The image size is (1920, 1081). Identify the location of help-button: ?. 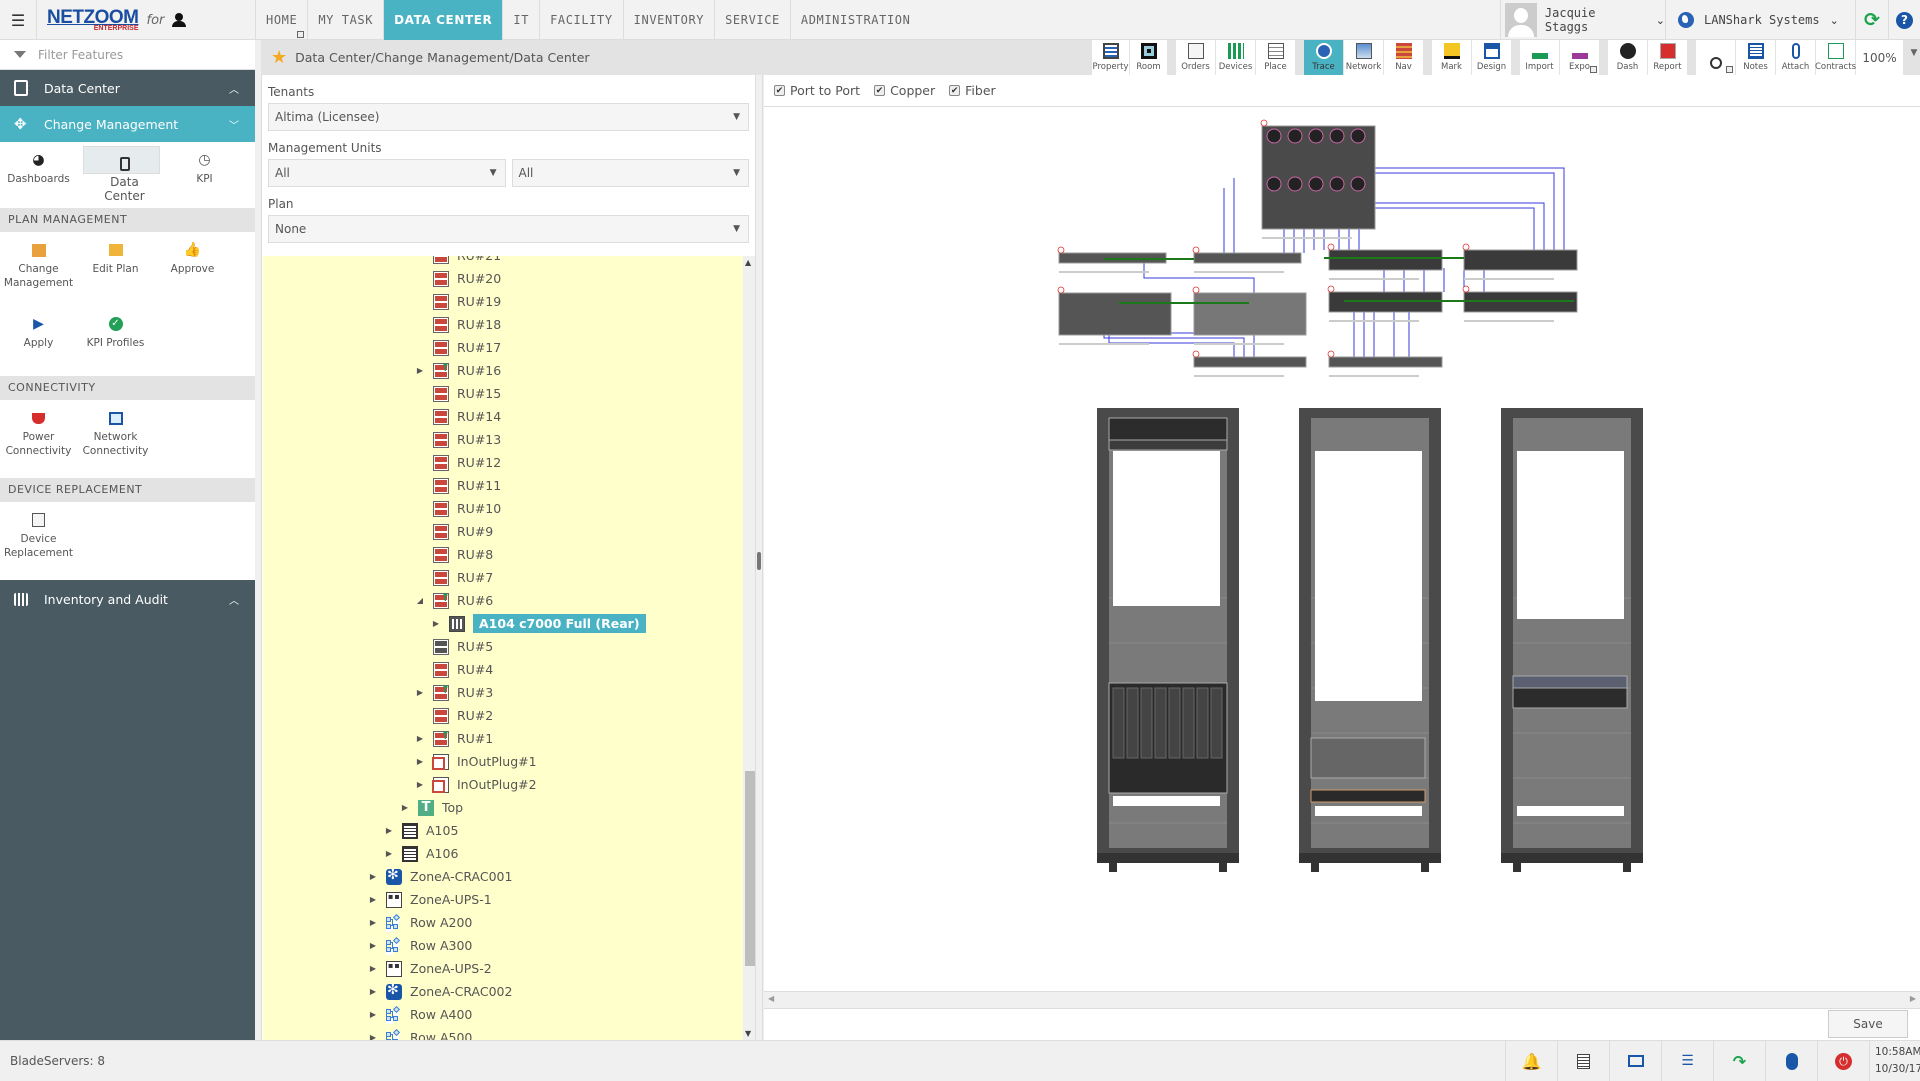
(1904, 20).